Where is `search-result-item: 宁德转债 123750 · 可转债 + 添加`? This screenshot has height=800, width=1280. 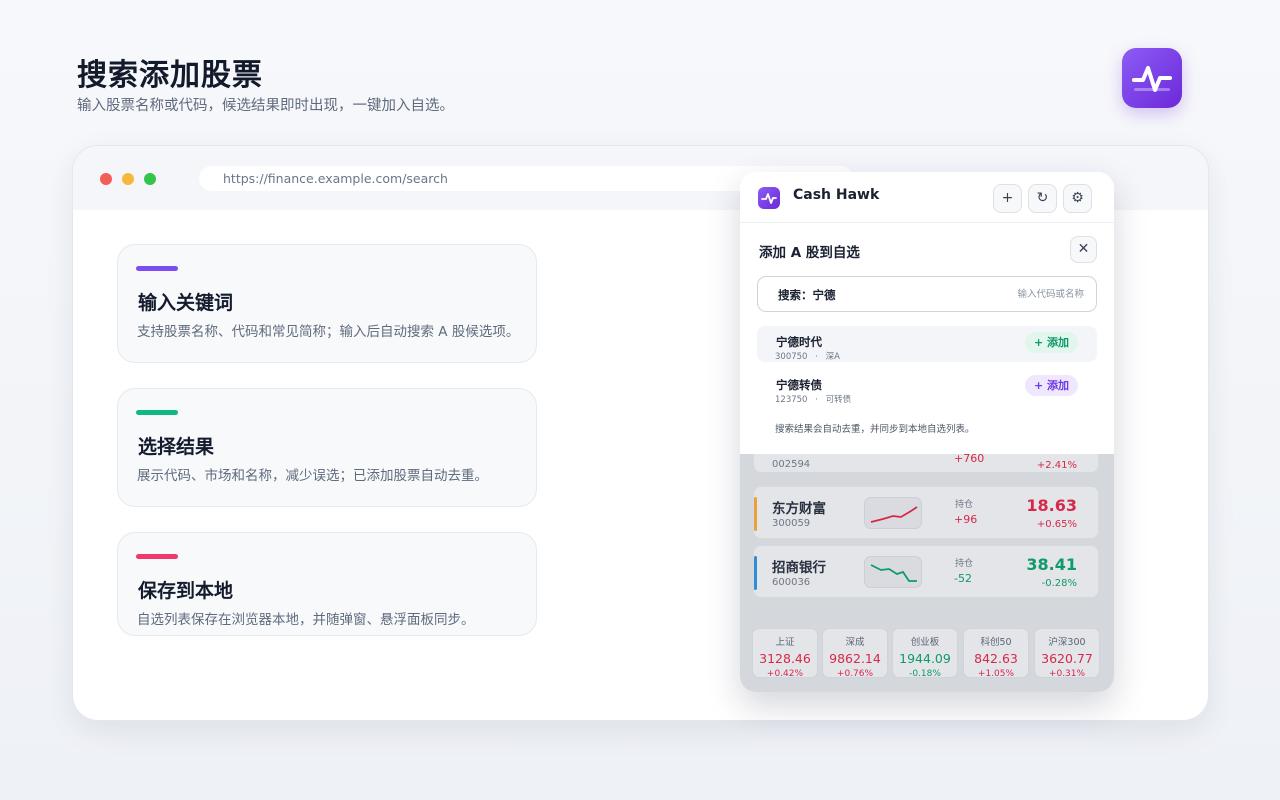
search-result-item: 宁德转债 123750 · 可转债 + 添加 is located at coordinates (927, 387).